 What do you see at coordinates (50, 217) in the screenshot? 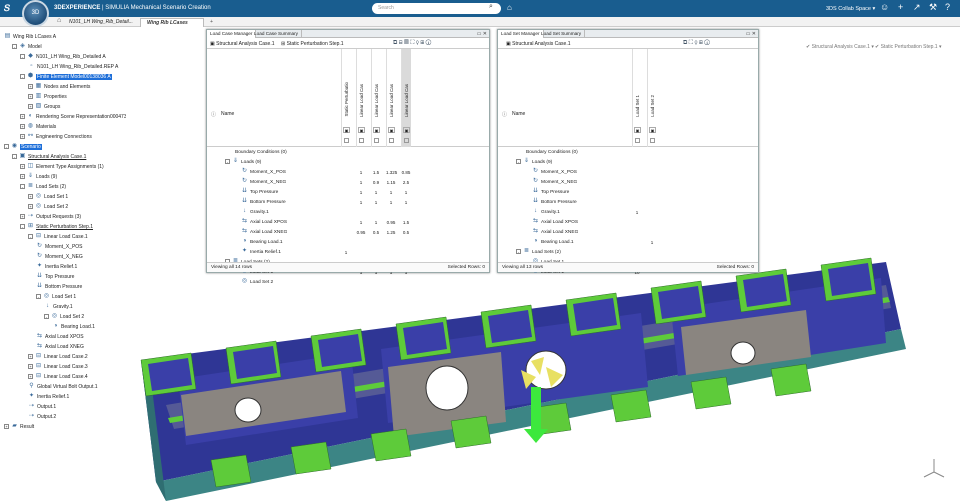
I see `tree-node: + ⇢ Output Requests (3)` at bounding box center [50, 217].